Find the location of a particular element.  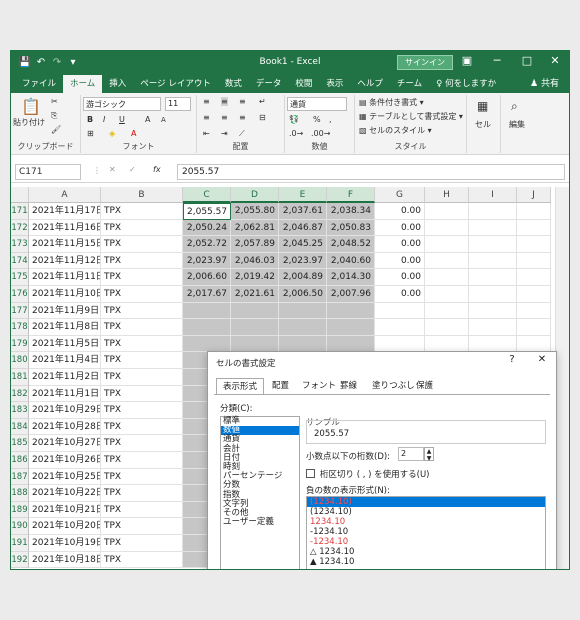

cell: 2,046.87 is located at coordinates (303, 228).